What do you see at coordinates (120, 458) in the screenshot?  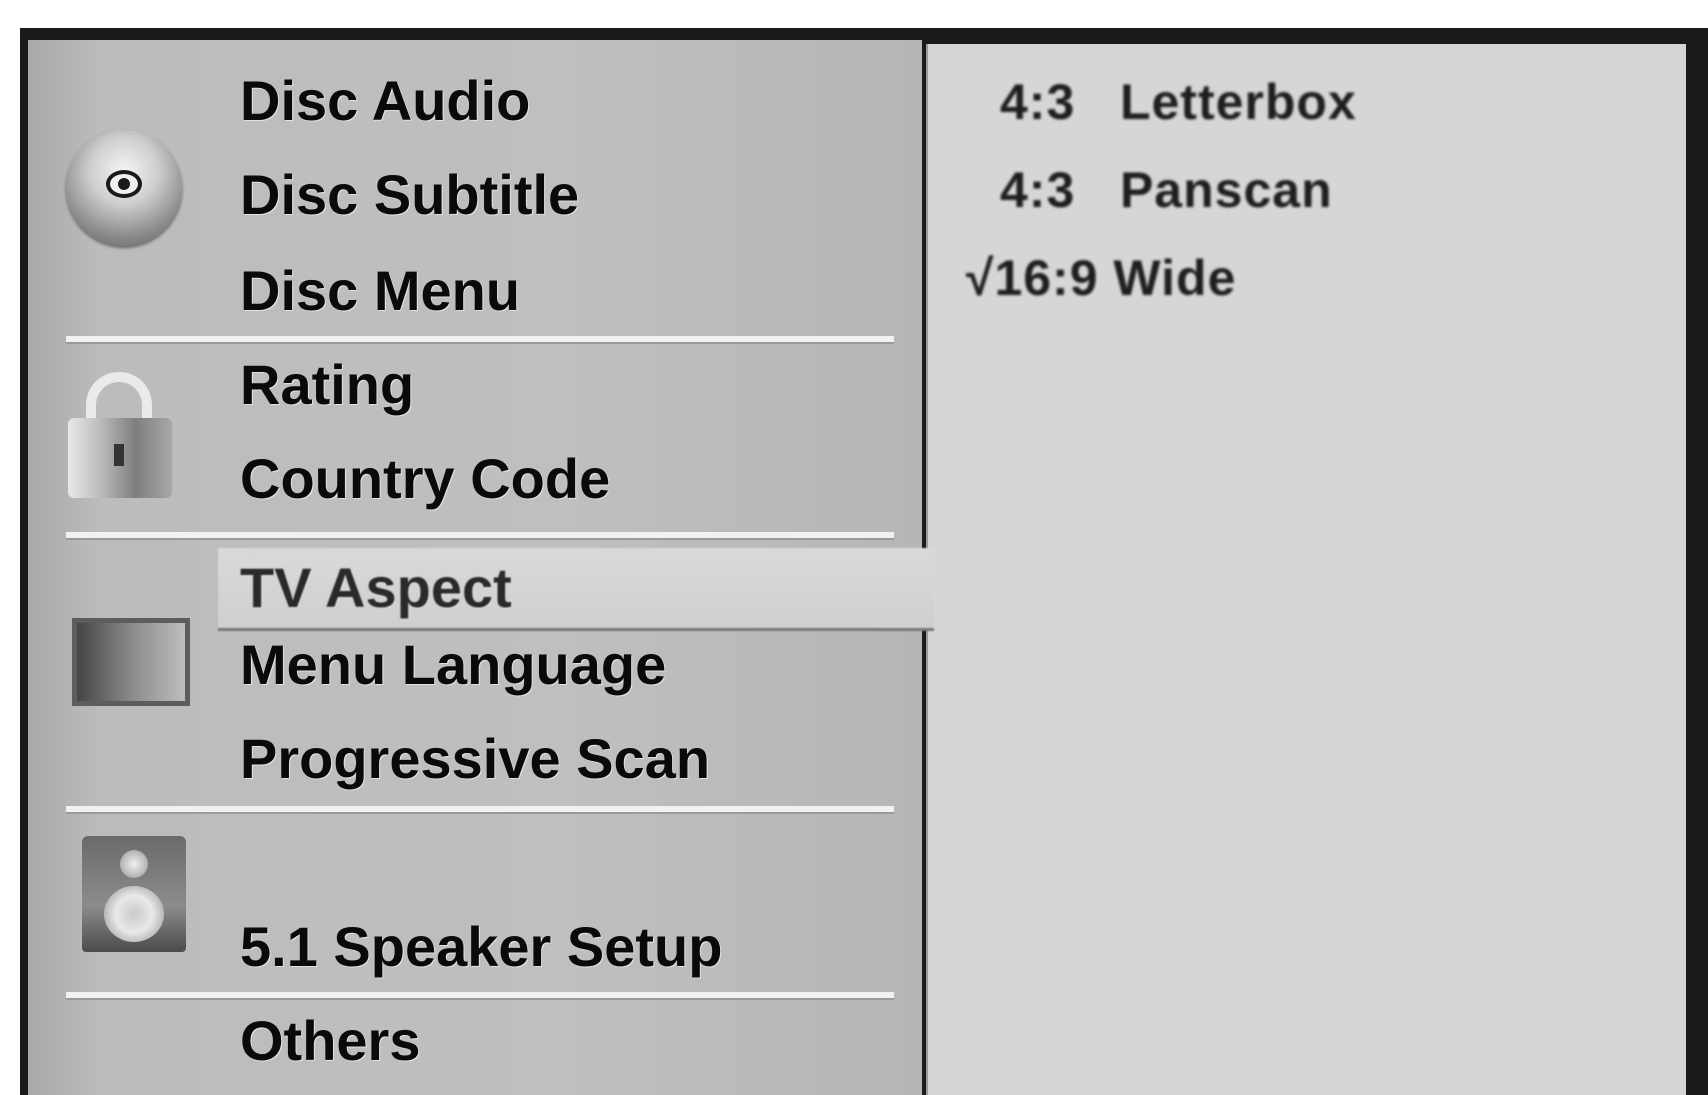 I see `lock-body` at bounding box center [120, 458].